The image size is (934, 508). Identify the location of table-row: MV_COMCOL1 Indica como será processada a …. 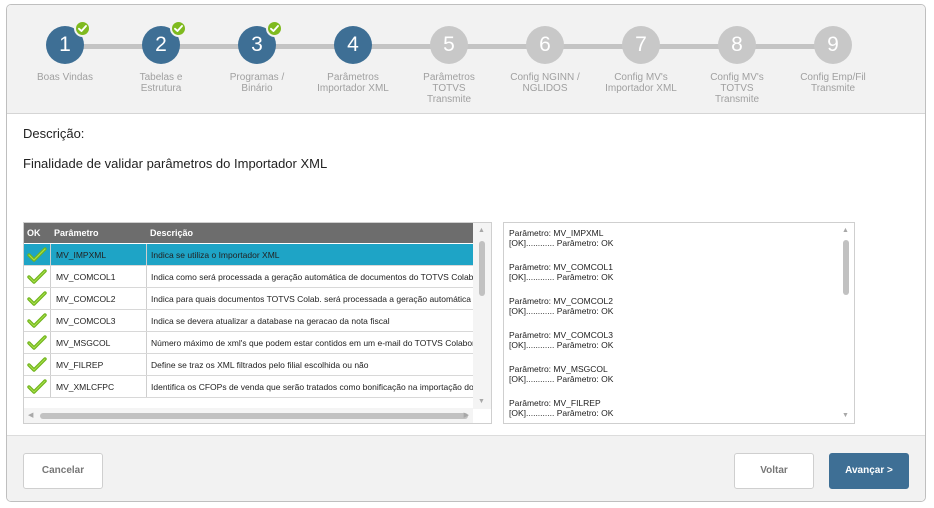
(248, 277).